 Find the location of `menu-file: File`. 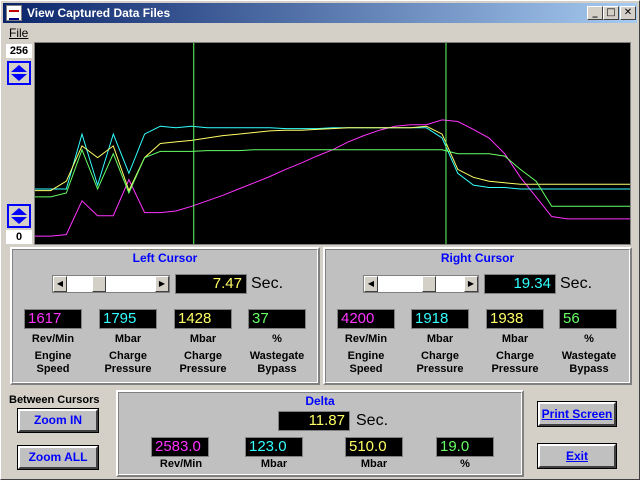

menu-file: File is located at coordinates (18, 33).